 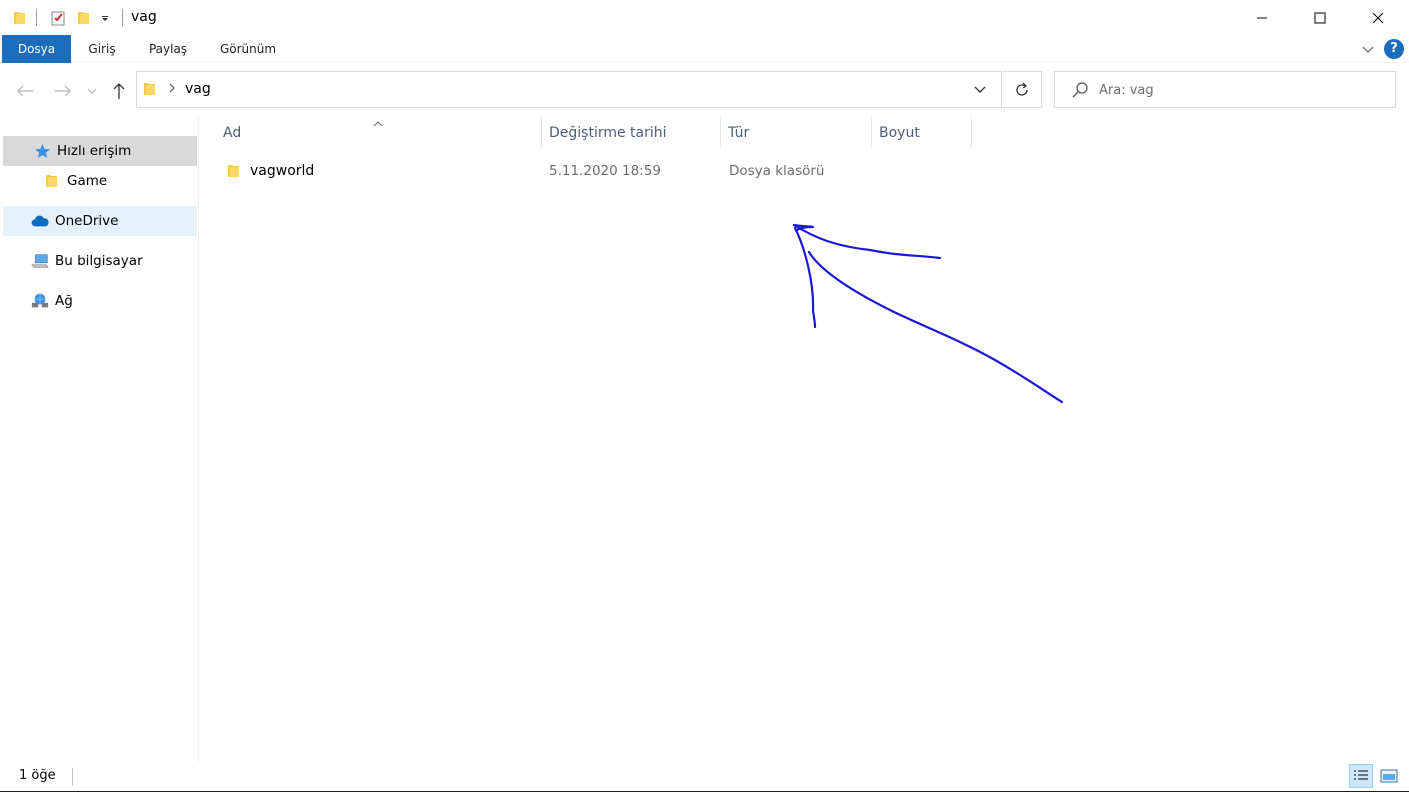 I want to click on back-arrow-icon, so click(x=25, y=91).